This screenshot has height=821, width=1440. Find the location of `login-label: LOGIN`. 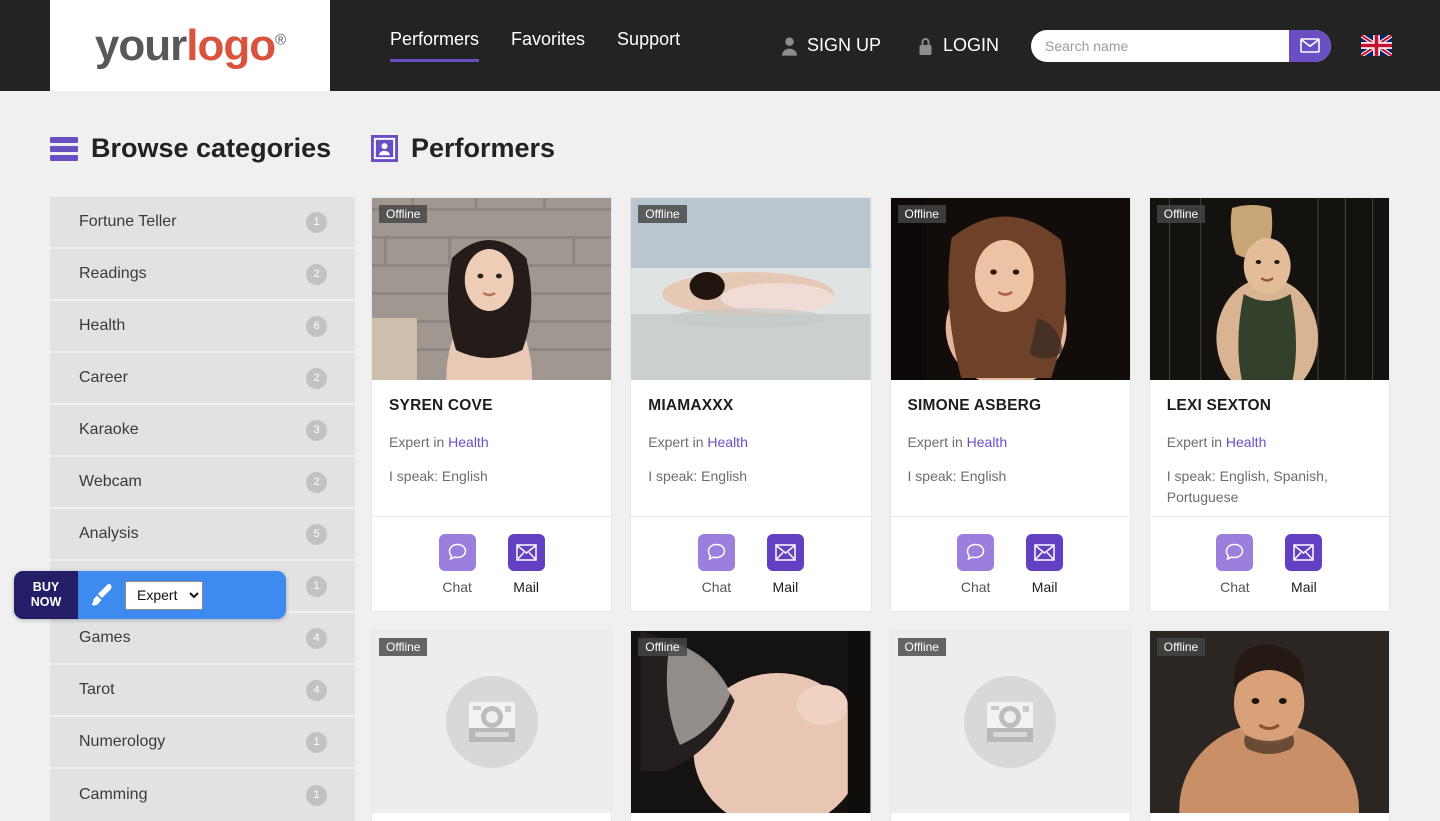

login-label: LOGIN is located at coordinates (970, 45).